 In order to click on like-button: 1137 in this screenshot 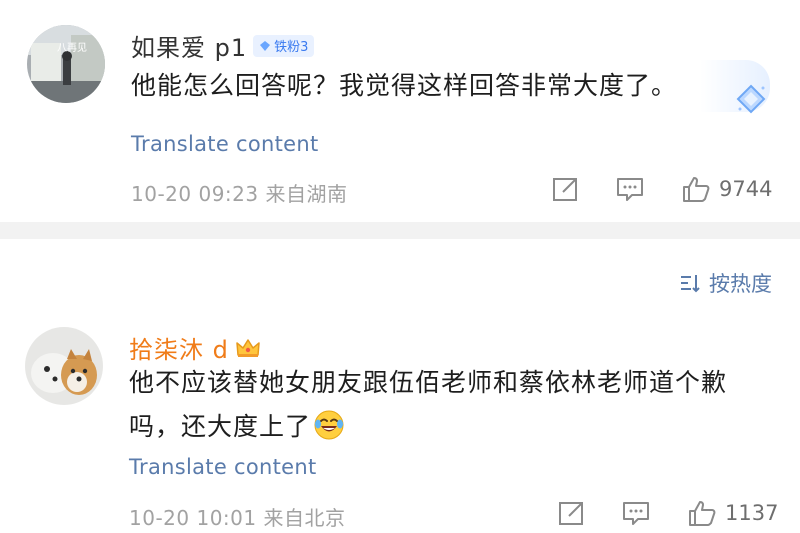, I will do `click(732, 513)`.